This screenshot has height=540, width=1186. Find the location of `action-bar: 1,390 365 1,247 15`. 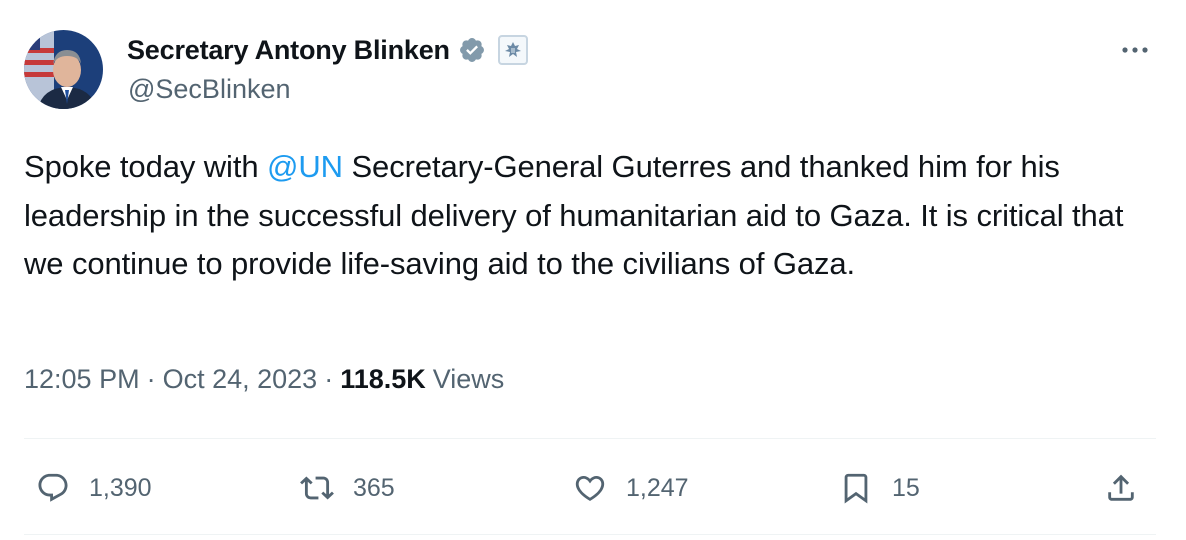

action-bar: 1,390 365 1,247 15 is located at coordinates (590, 488).